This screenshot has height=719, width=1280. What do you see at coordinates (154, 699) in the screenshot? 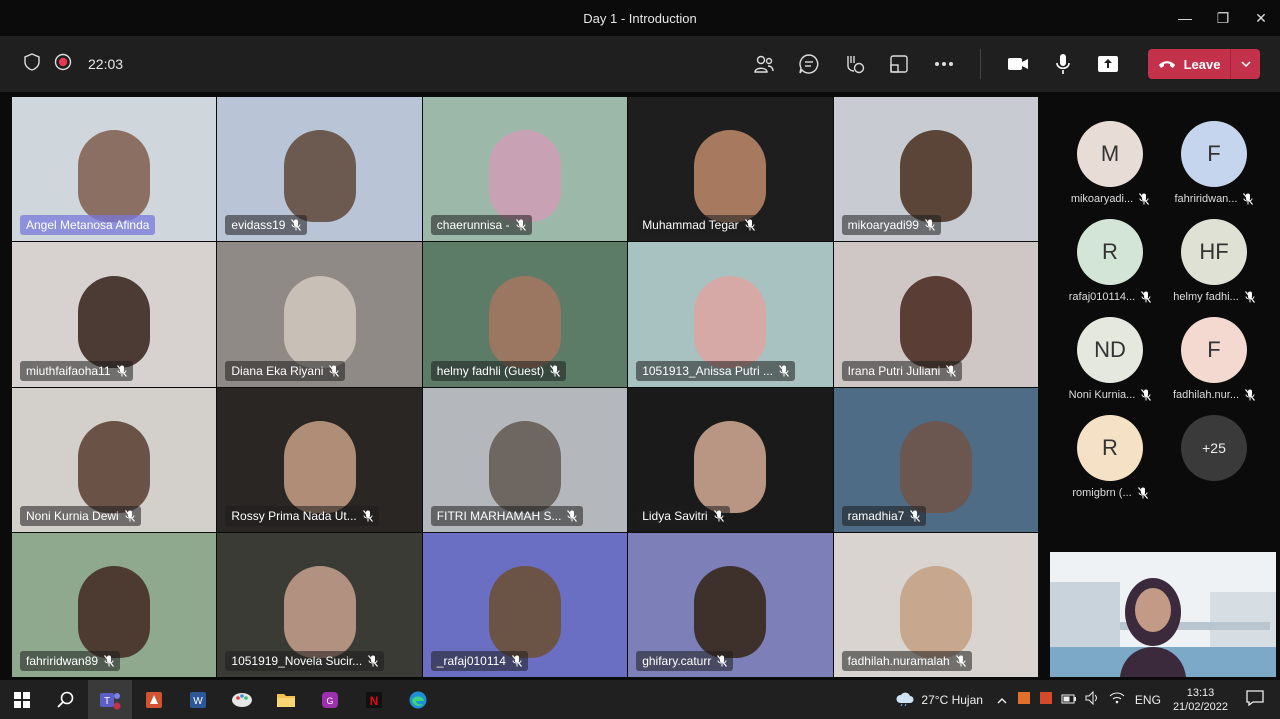
I see `office-app-icon` at bounding box center [154, 699].